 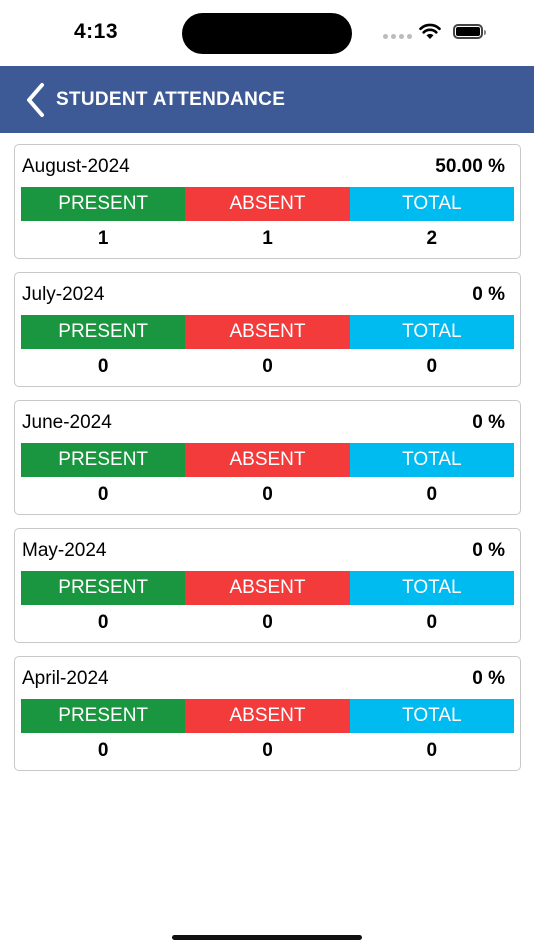 I want to click on app-header: STUDENT ATTENDANCE, so click(x=267, y=99).